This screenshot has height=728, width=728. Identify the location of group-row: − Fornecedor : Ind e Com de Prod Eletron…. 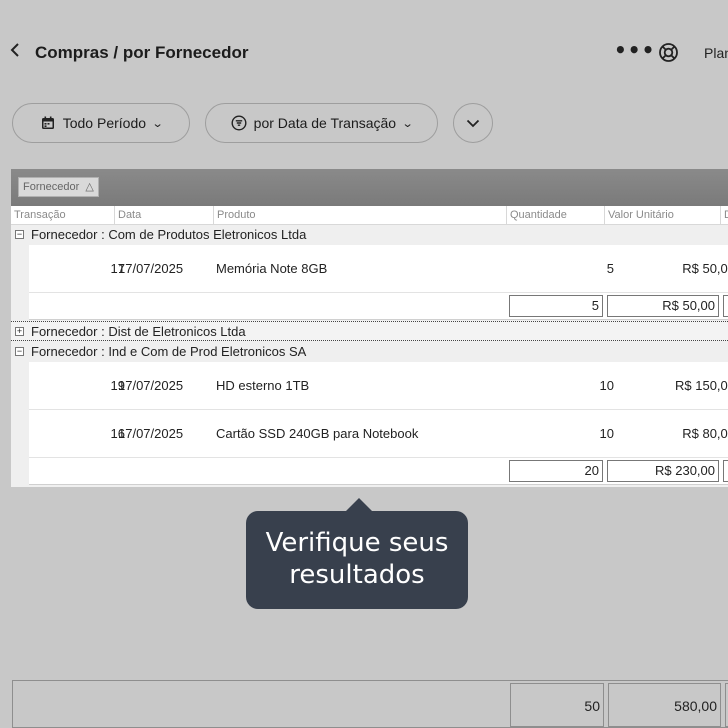
(369, 352).